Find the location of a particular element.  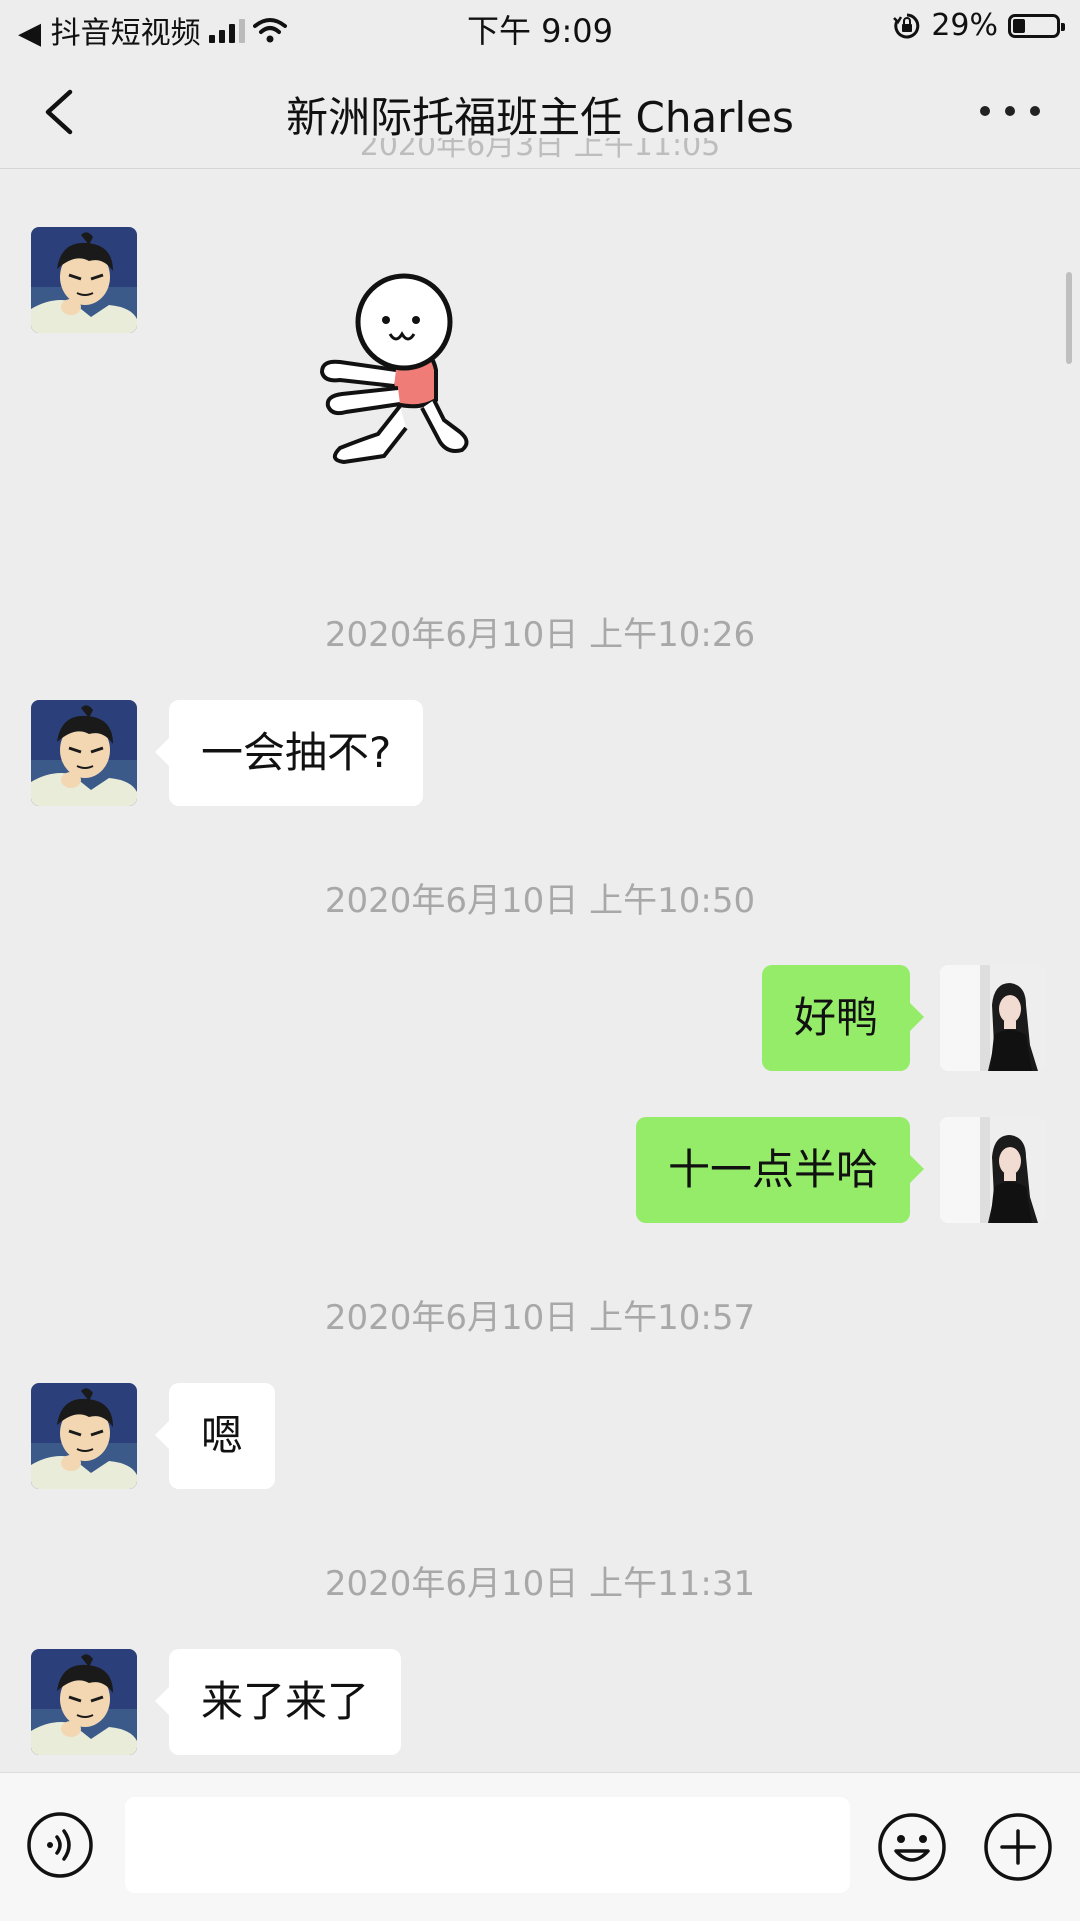

plus-icon is located at coordinates (1018, 1847).